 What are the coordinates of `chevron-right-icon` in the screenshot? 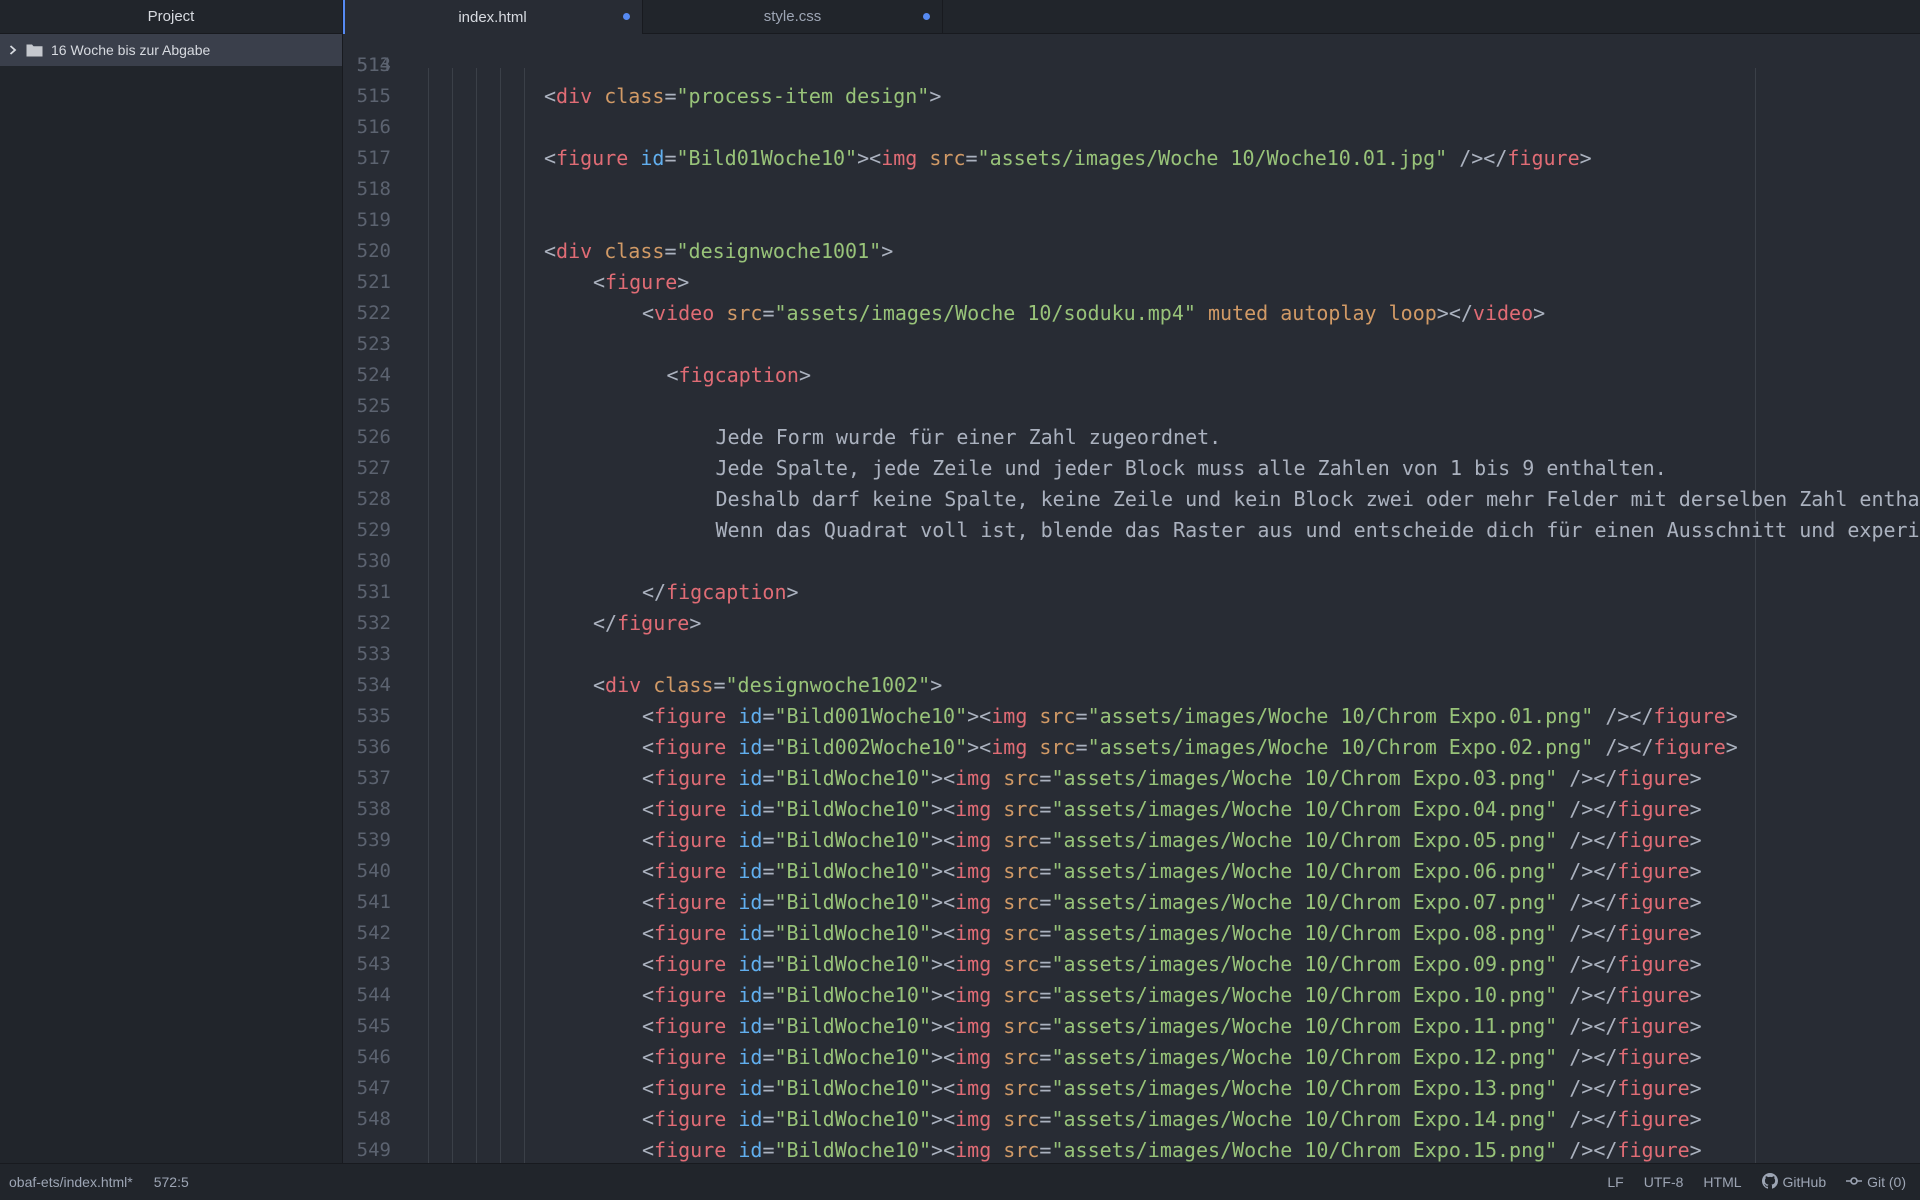 It's located at (13, 50).